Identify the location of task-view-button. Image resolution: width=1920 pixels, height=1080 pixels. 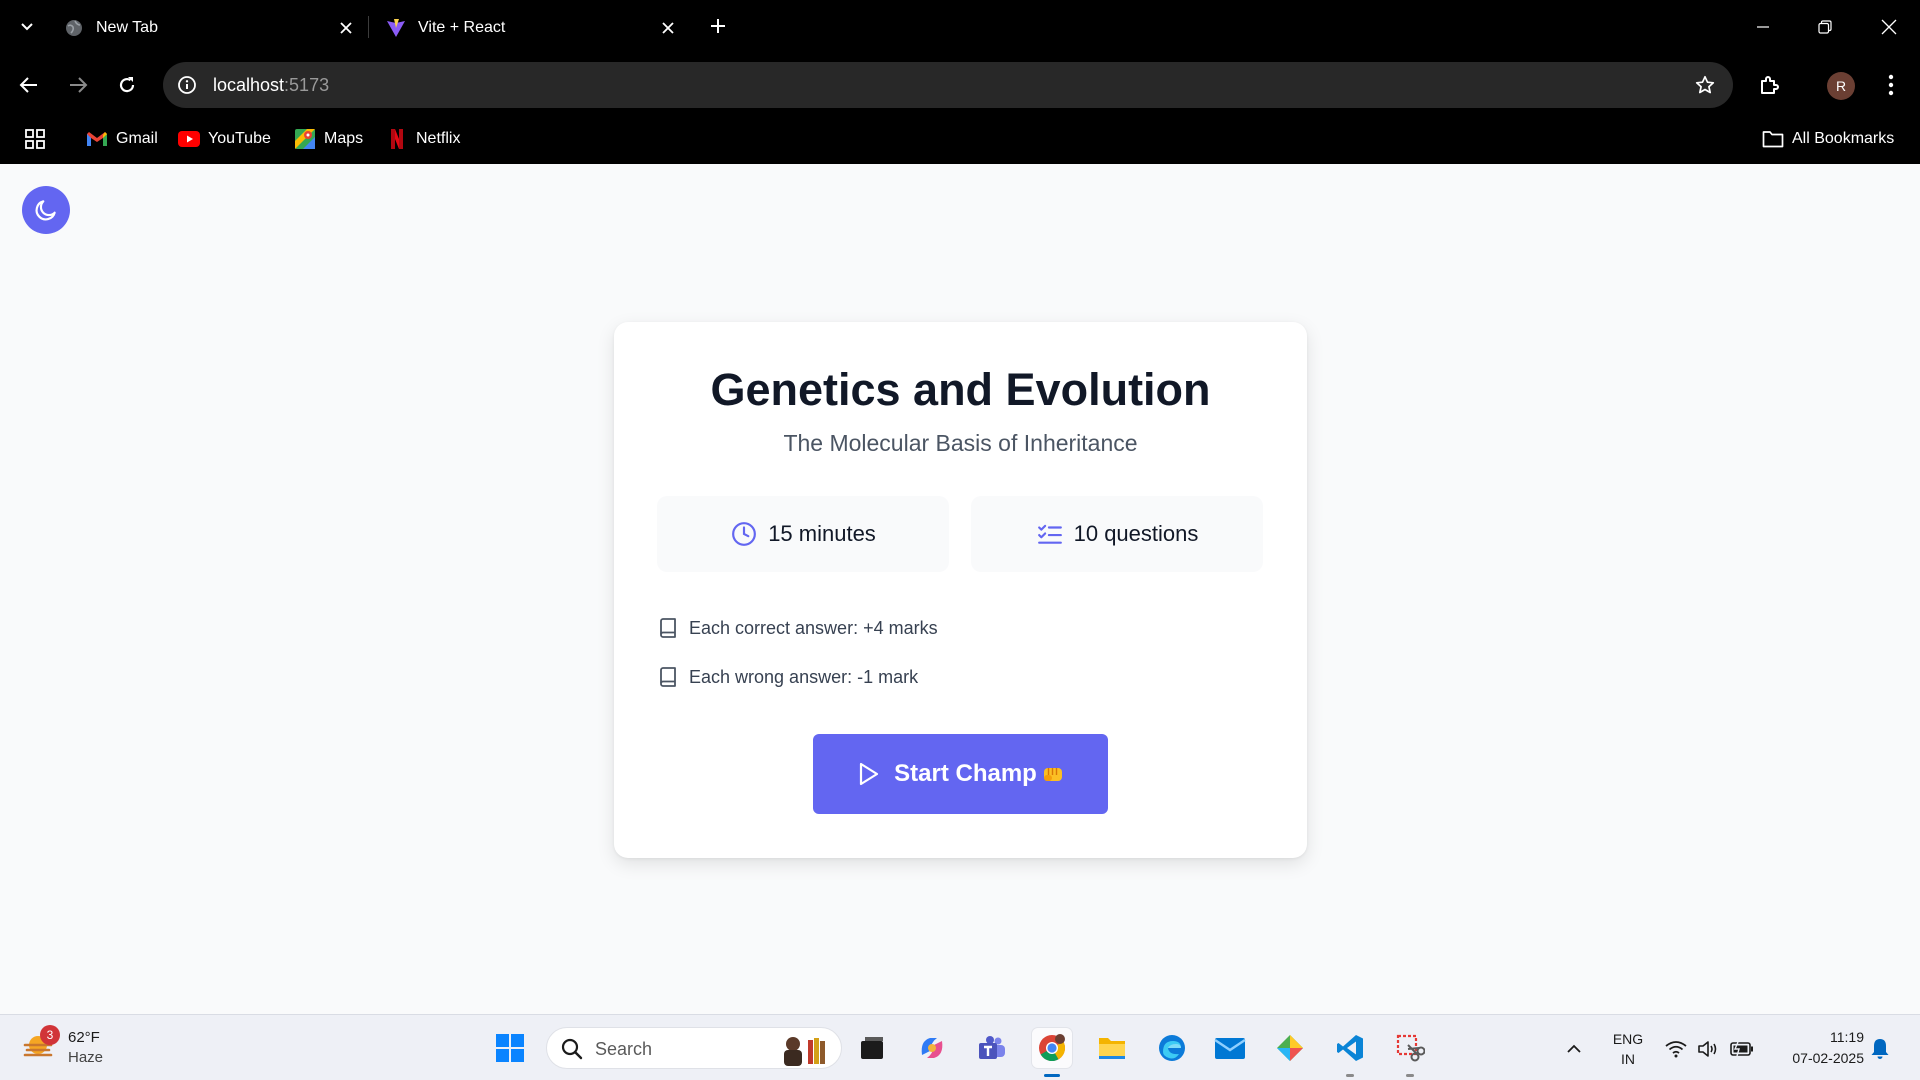
(872, 1048).